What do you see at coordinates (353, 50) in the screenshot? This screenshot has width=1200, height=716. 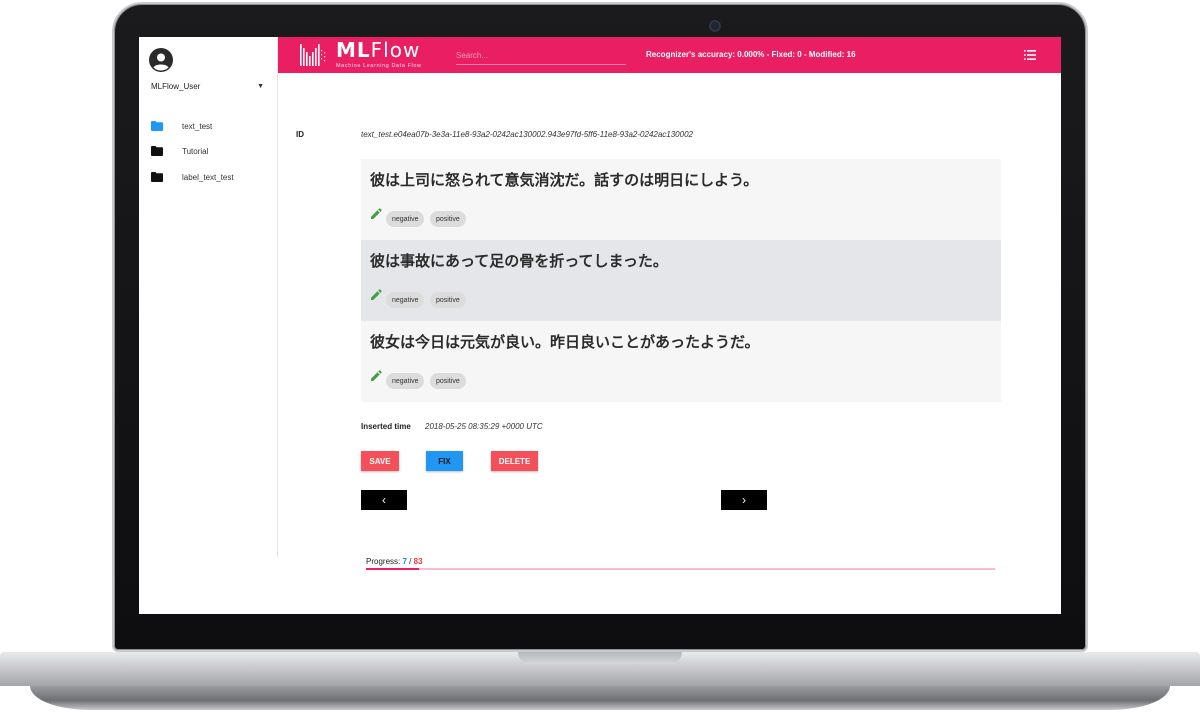 I see `brand-ml: ML` at bounding box center [353, 50].